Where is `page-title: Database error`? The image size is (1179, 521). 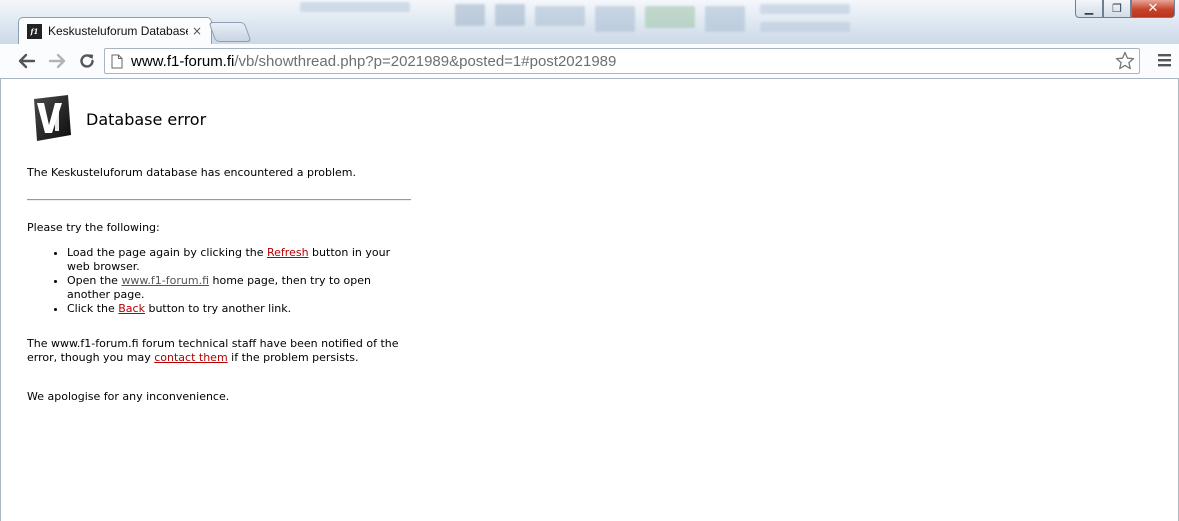
page-title: Database error is located at coordinates (146, 119).